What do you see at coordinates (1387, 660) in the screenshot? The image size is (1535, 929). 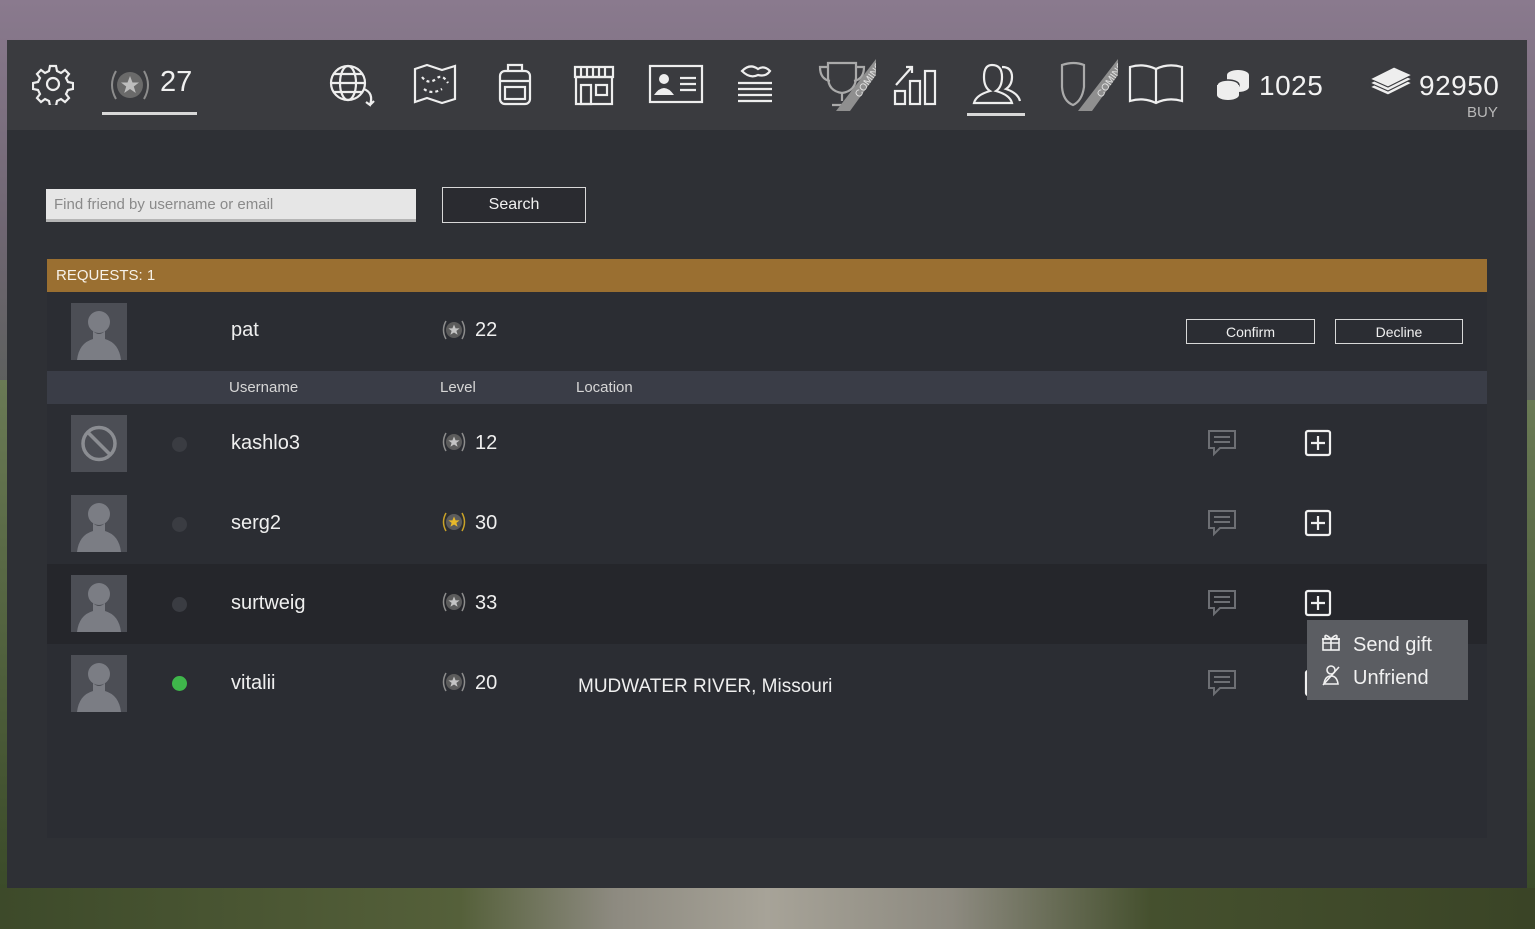 I see `friend-context-menu: Send gift Unfriend` at bounding box center [1387, 660].